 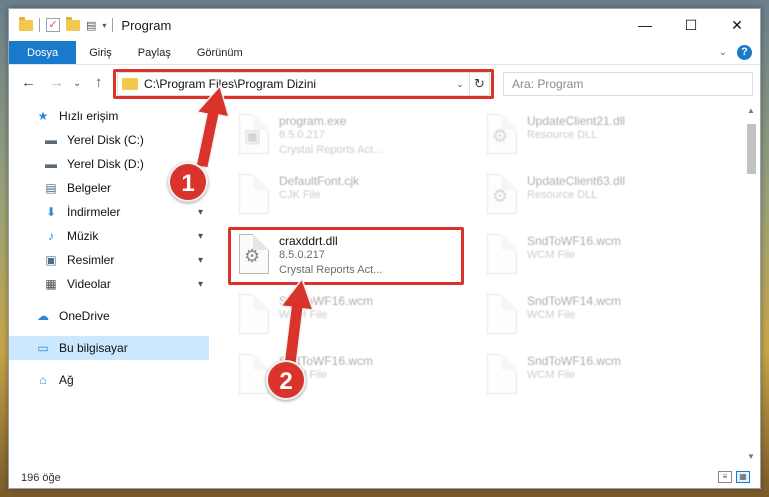 I want to click on customize-icon: ▤, so click(x=91, y=25).